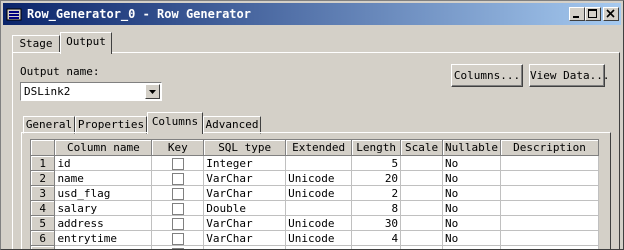  What do you see at coordinates (178, 148) in the screenshot?
I see `header-key: Key` at bounding box center [178, 148].